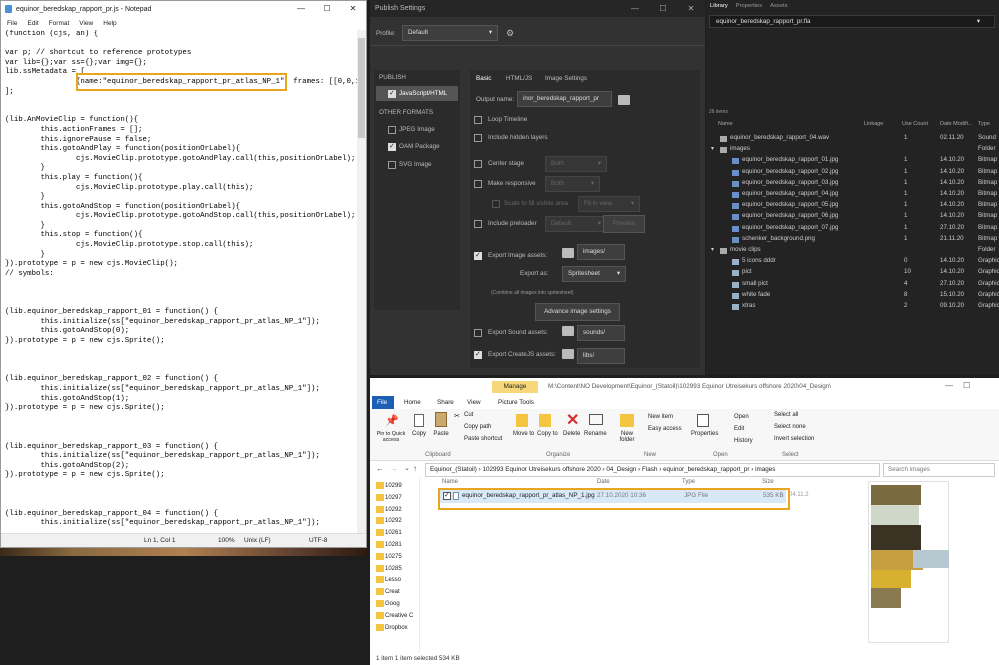  Describe the element at coordinates (478, 333) in the screenshot. I see `export-sound-checkbox` at that location.